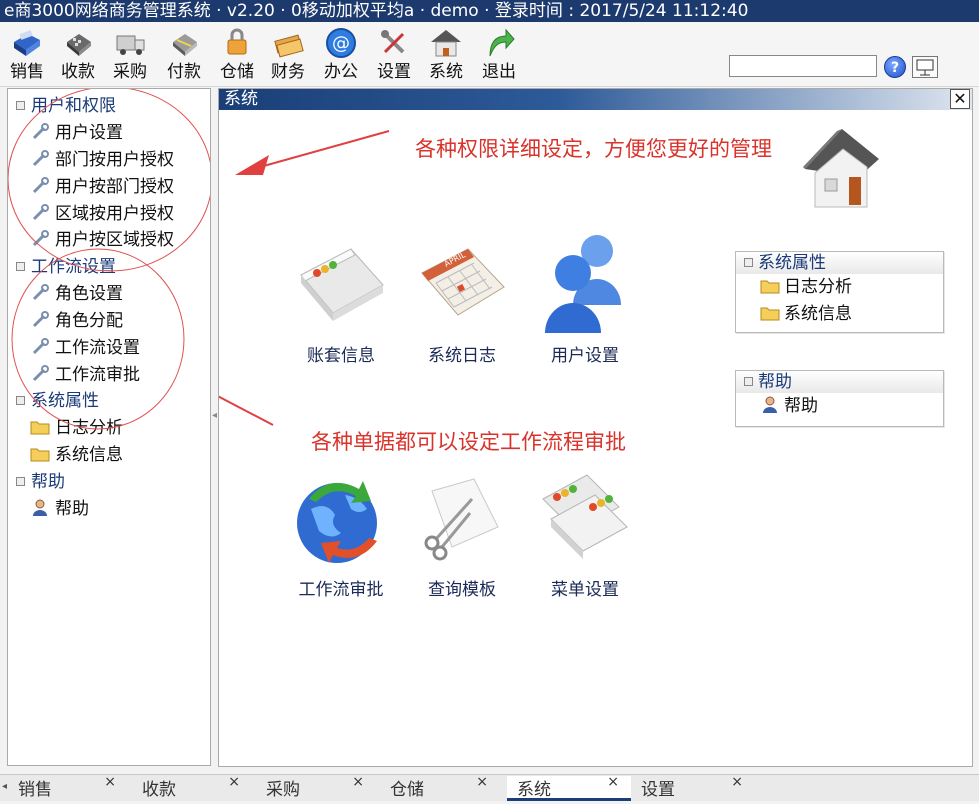 The image size is (979, 804). I want to click on search-input, so click(803, 66).